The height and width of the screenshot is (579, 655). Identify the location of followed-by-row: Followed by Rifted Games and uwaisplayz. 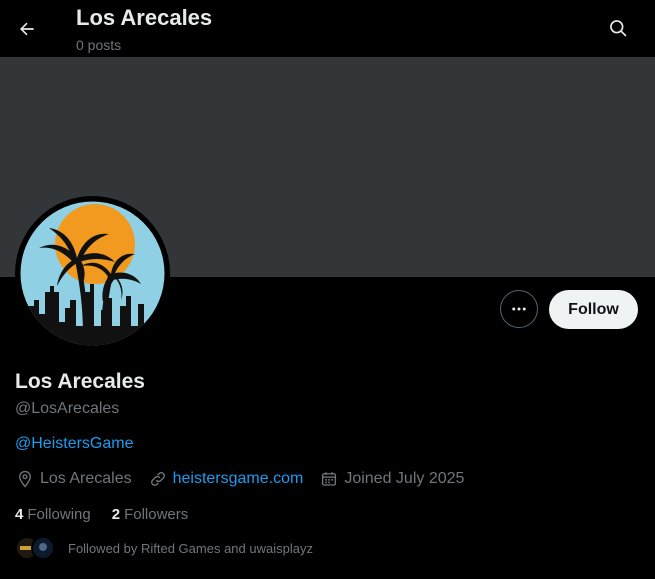
(164, 548).